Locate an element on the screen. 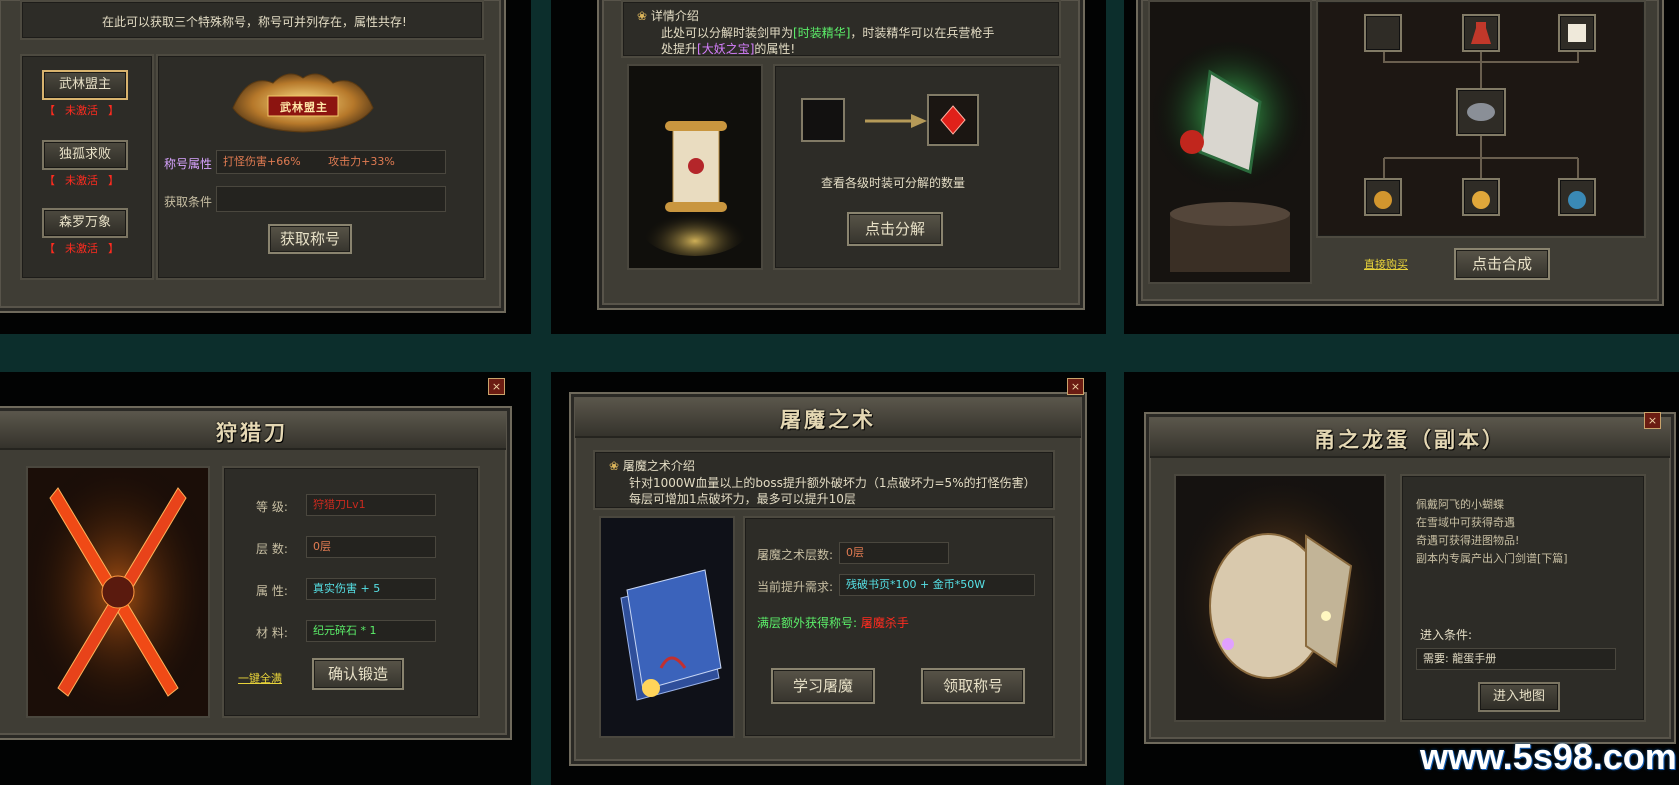 The image size is (1679, 785). decompose-intro-line1: 此处可以分解时装剑甲为[时装精华]，时装精华可以在兵营枪手 is located at coordinates (828, 33).